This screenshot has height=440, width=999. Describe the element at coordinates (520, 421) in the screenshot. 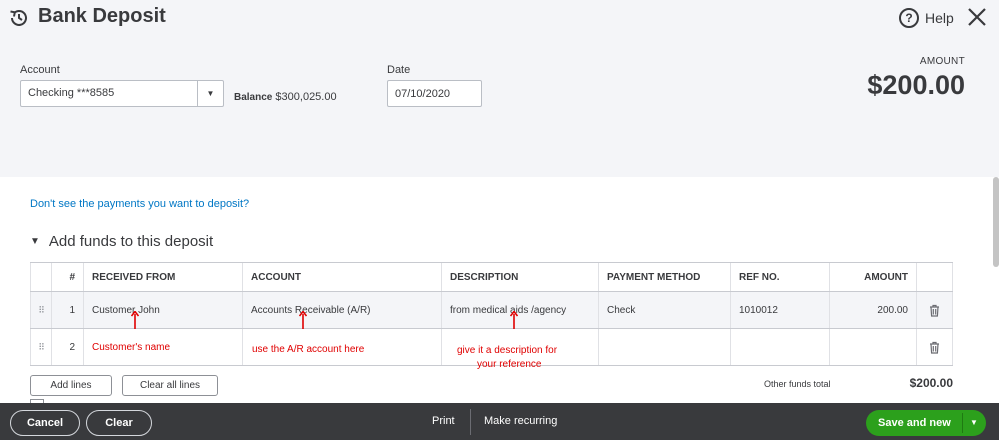

I see `make-recurring-button: Make recurring` at that location.